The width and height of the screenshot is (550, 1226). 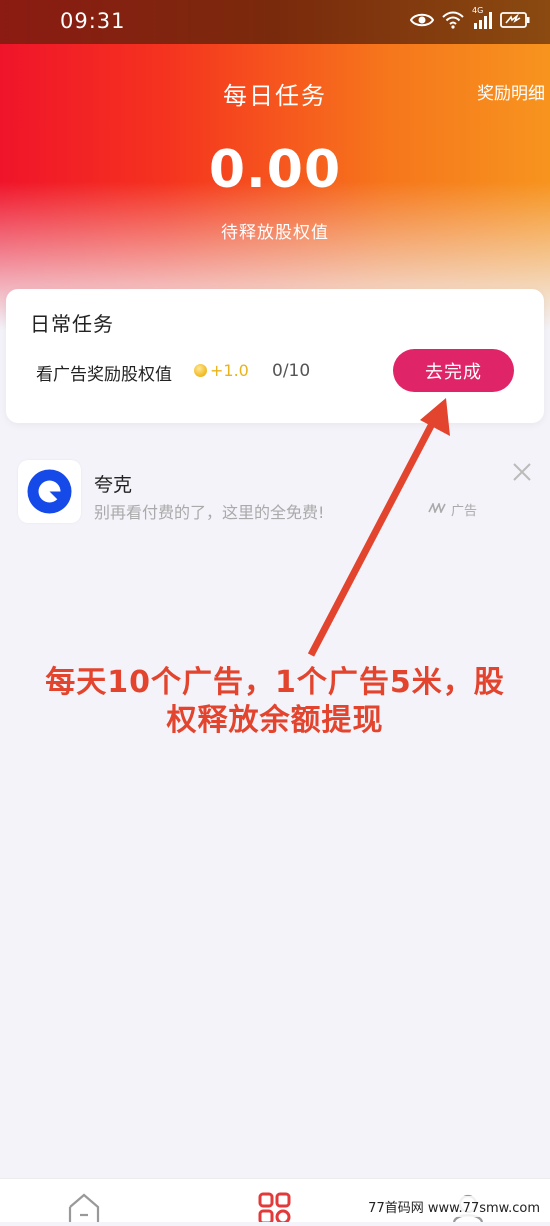 I want to click on watermark: 77首码网 www.77smw.com, so click(x=454, y=1206).